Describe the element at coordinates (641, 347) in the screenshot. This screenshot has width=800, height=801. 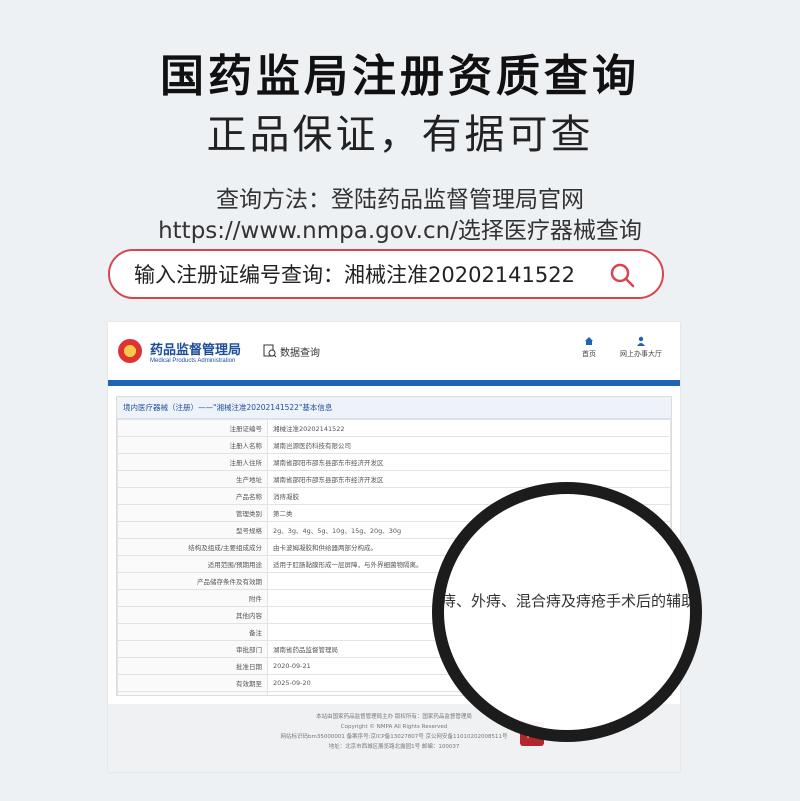
I see `nav-service-hall: 网上办事大厅` at that location.